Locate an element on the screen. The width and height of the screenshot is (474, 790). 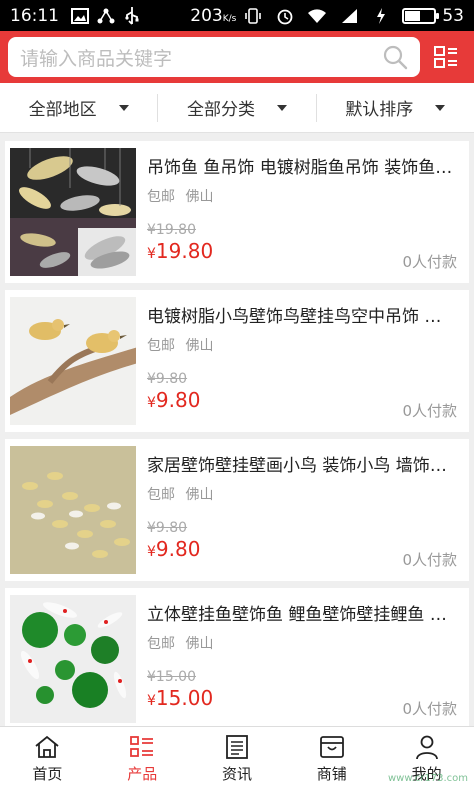
battery-percent: 53 is located at coordinates (453, 15).